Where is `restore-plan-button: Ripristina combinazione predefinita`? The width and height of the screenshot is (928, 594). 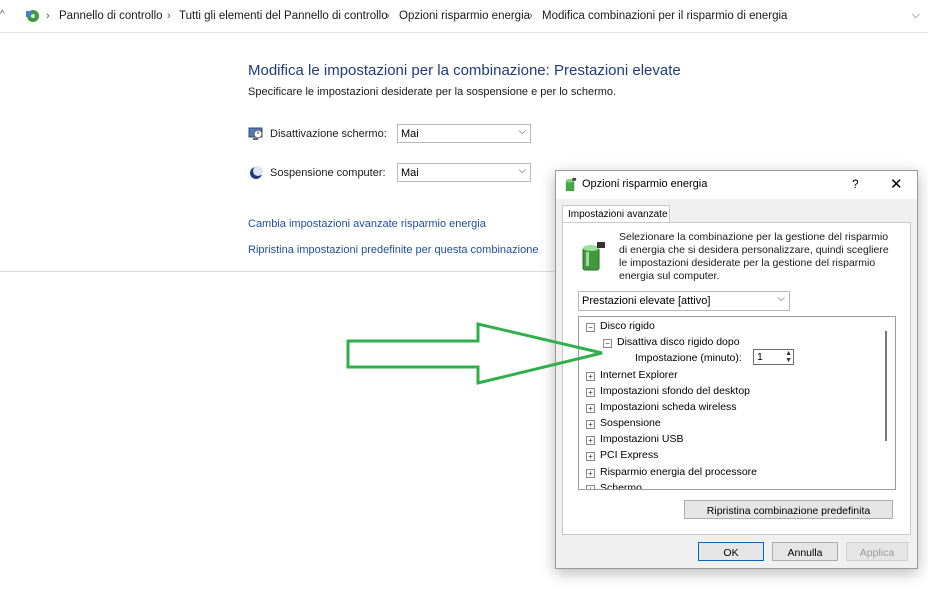
restore-plan-button: Ripristina combinazione predefinita is located at coordinates (788, 509).